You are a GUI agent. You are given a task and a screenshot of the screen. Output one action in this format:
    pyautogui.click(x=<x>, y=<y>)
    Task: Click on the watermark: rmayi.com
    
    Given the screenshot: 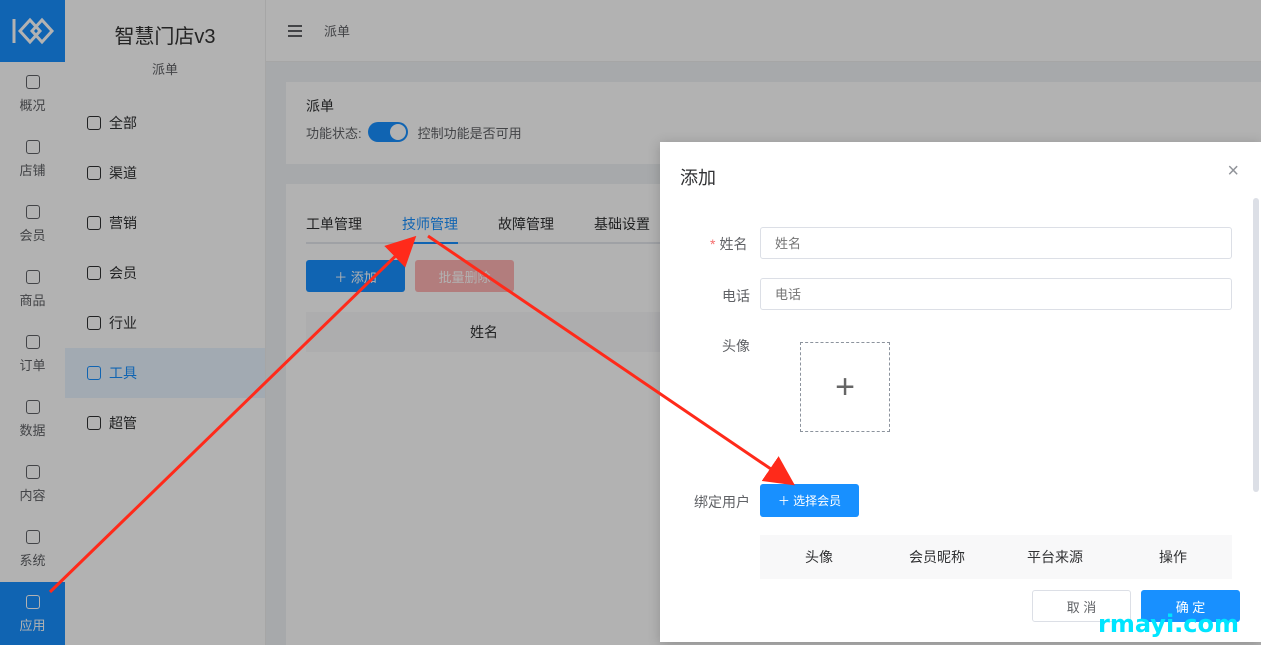 What is the action you would take?
    pyautogui.click(x=1169, y=624)
    